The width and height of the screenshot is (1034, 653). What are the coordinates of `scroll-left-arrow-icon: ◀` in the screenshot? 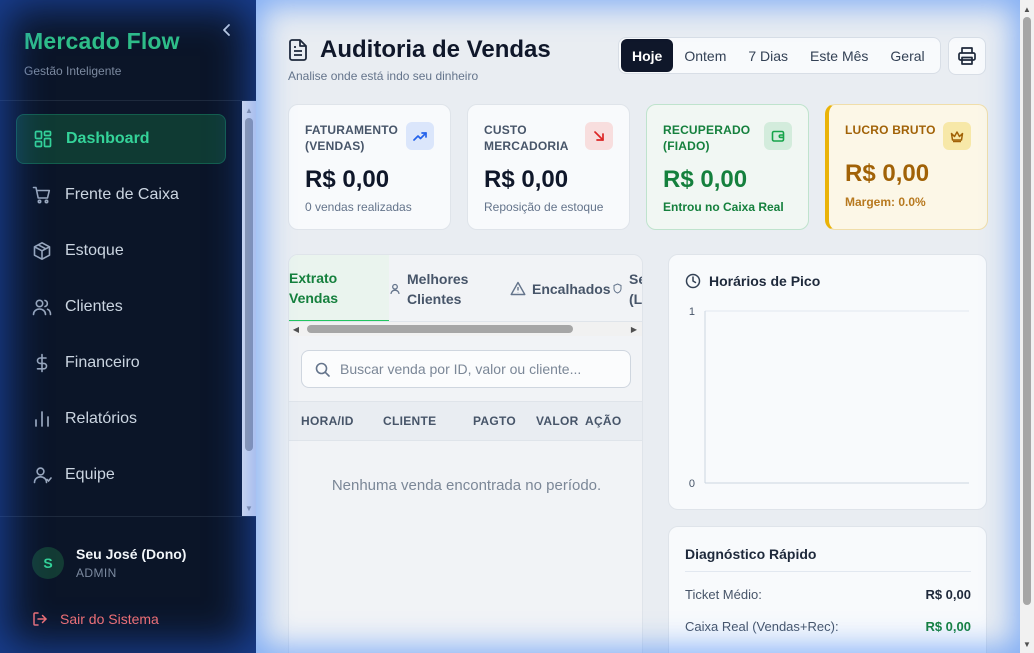 It's located at (296, 329).